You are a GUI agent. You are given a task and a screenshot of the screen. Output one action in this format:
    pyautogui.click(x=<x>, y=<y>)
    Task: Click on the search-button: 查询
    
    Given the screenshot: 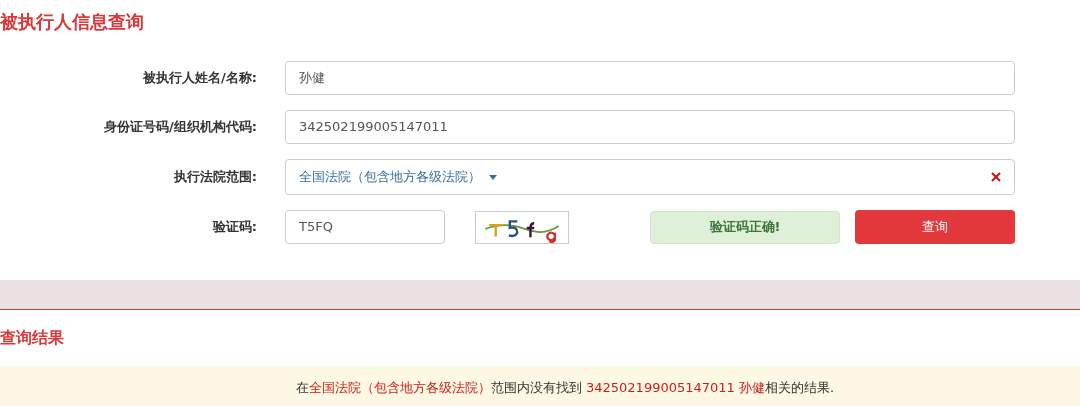 What is the action you would take?
    pyautogui.click(x=935, y=227)
    